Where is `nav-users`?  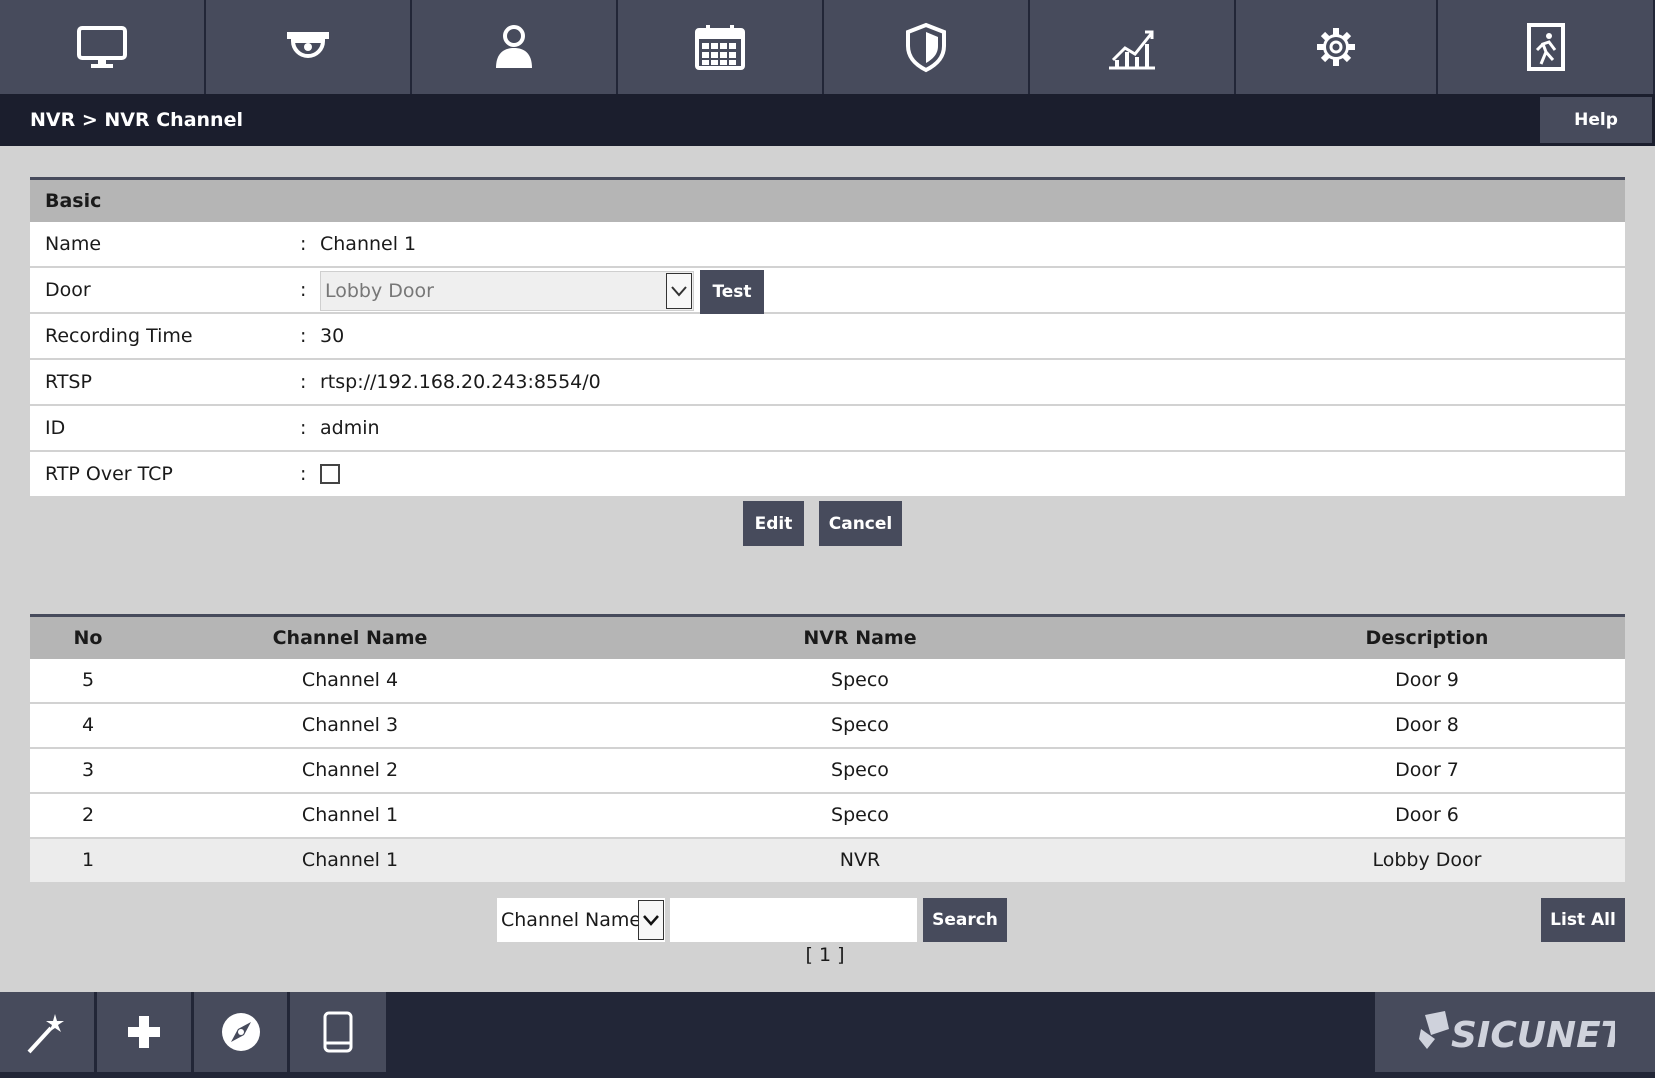 nav-users is located at coordinates (515, 47).